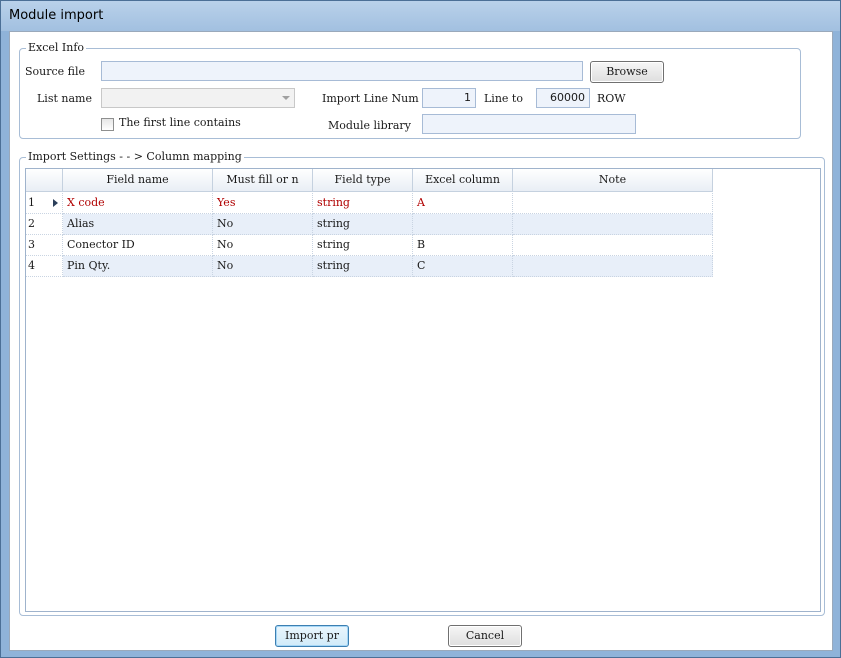  What do you see at coordinates (107, 124) in the screenshot?
I see `first-line-checkbox` at bounding box center [107, 124].